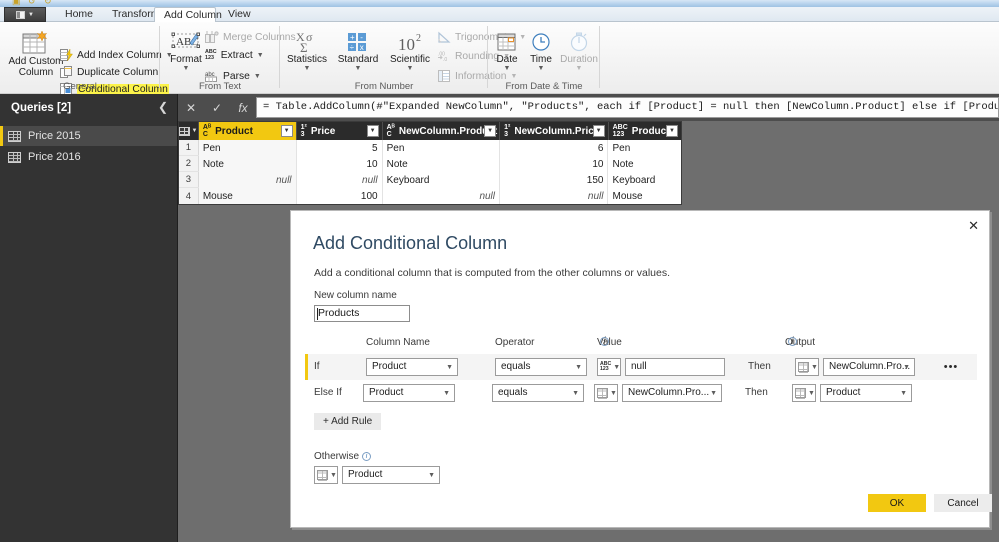 This screenshot has width=999, height=542. I want to click on calendar-icon, so click(506, 42).